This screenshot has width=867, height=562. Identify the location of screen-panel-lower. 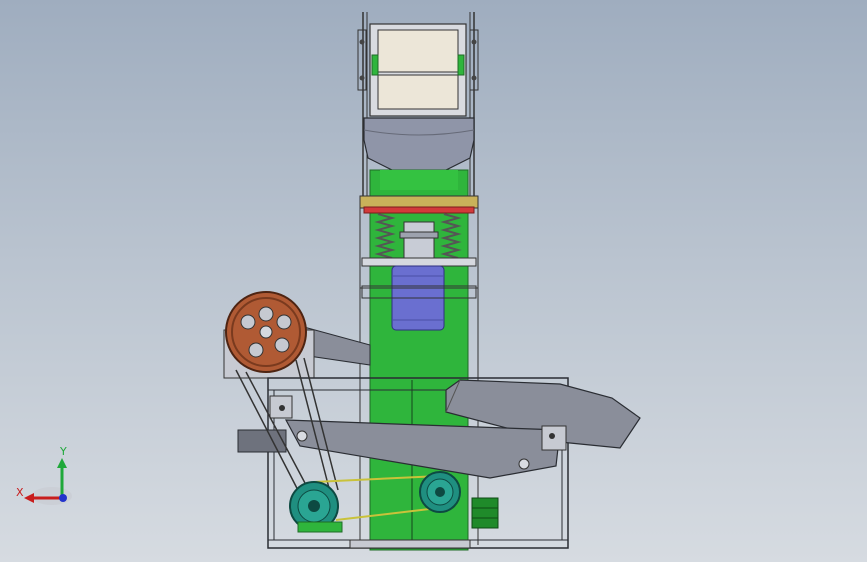
(418, 92).